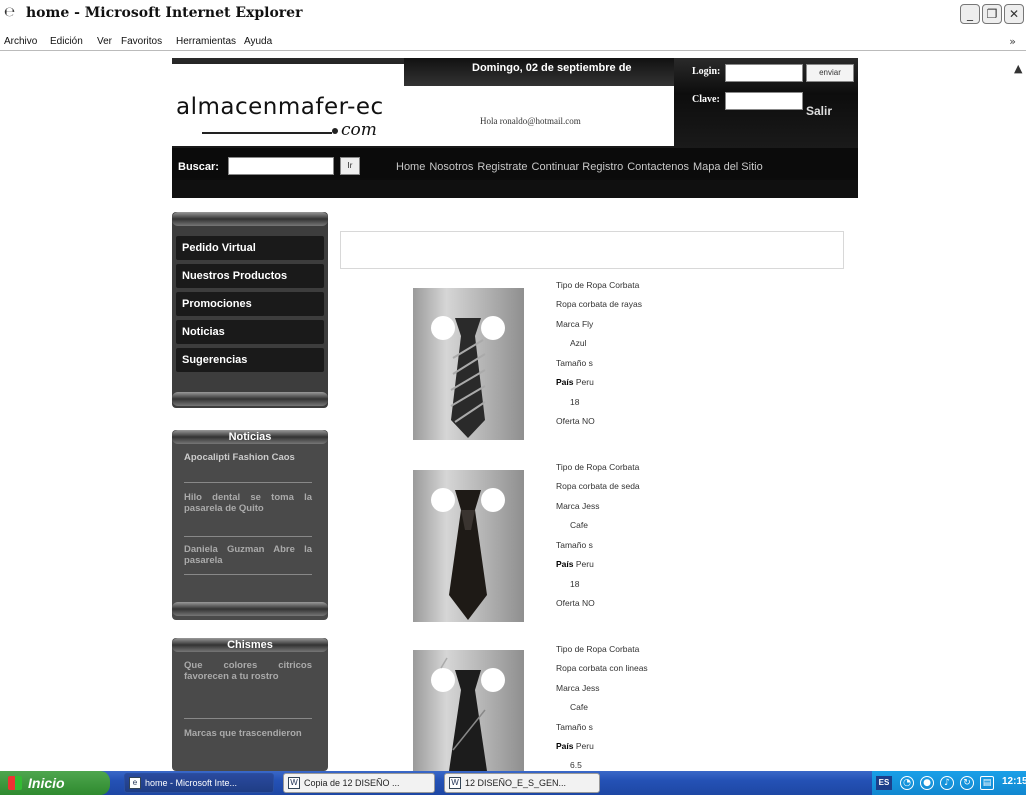 This screenshot has height=795, width=1026. Describe the element at coordinates (359, 130) in the screenshot. I see `logo-suffix: com` at that location.